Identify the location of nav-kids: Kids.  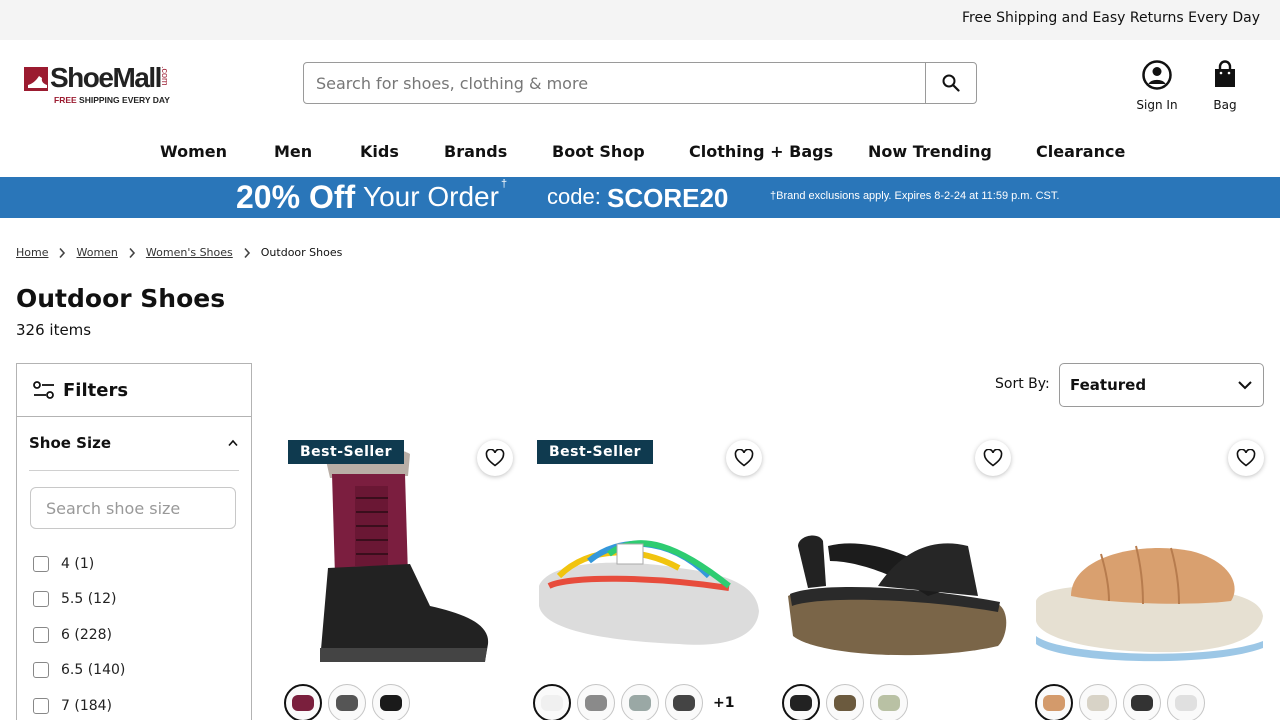
(379, 151).